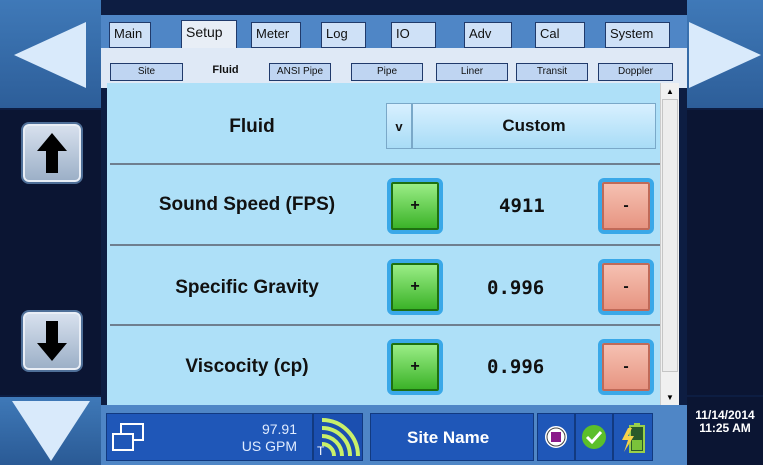  I want to click on tab-meter: Meter, so click(276, 35).